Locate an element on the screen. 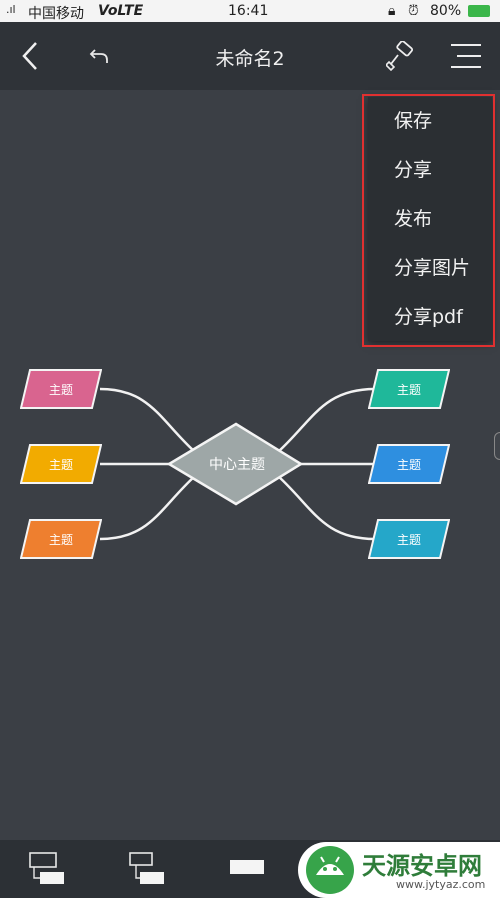 The width and height of the screenshot is (500, 898). topic-right-1: 主题 is located at coordinates (409, 389).